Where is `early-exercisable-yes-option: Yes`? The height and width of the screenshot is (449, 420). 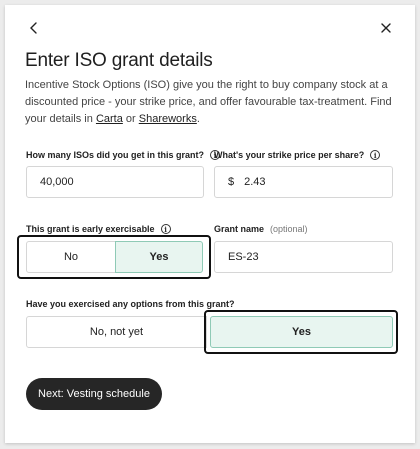 early-exercisable-yes-option: Yes is located at coordinates (159, 257).